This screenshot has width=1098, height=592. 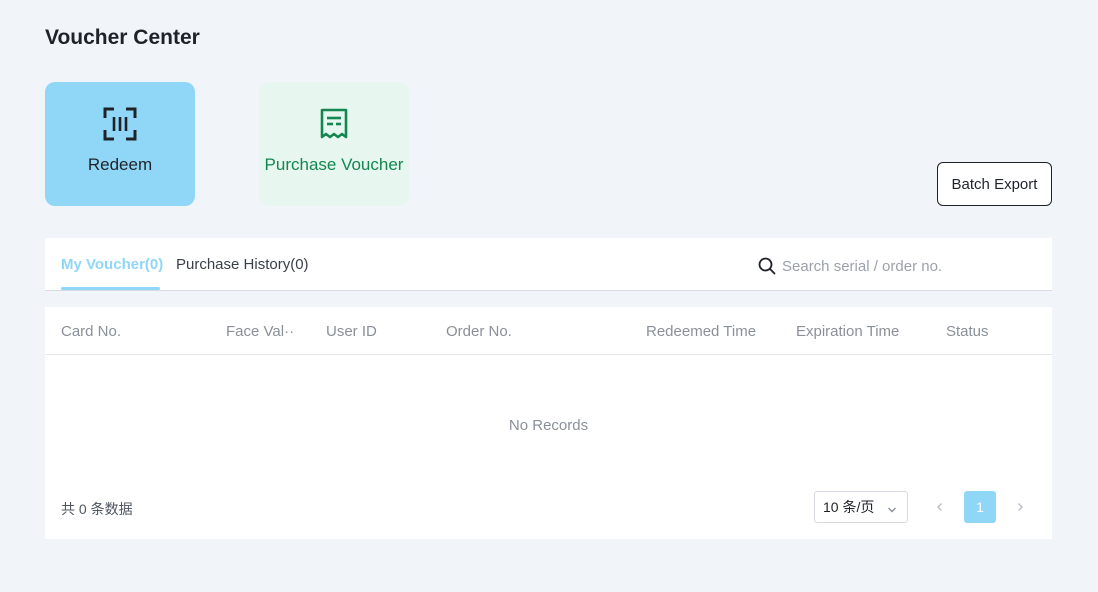 I want to click on column-header-redeemed-time: Redeemed Time, so click(x=701, y=331).